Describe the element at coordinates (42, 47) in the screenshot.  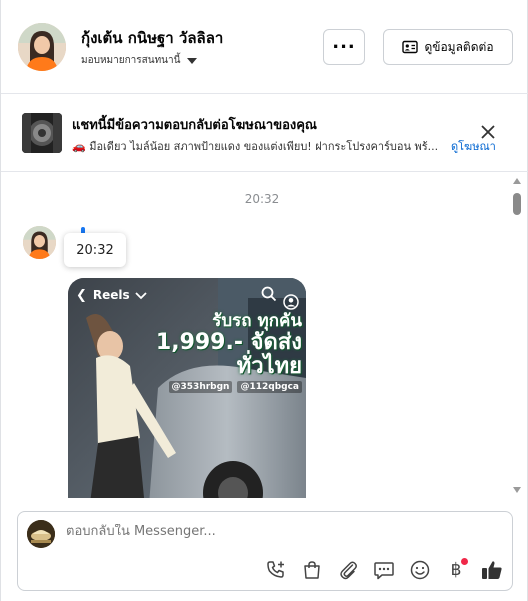
I see `contact-avatar` at that location.